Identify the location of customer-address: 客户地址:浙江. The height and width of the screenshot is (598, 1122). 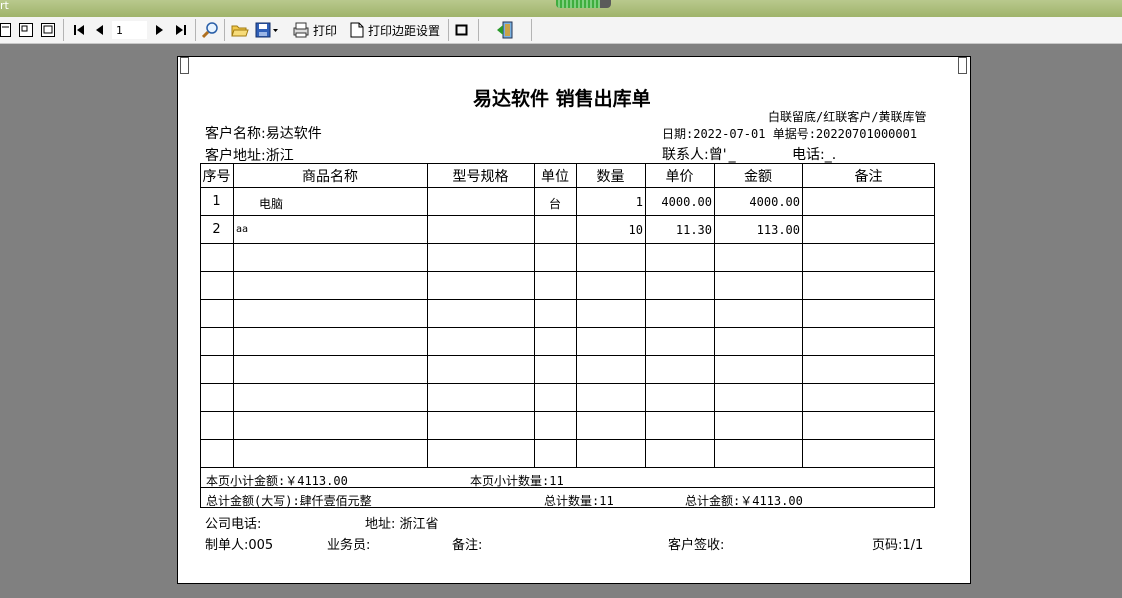
(249, 156).